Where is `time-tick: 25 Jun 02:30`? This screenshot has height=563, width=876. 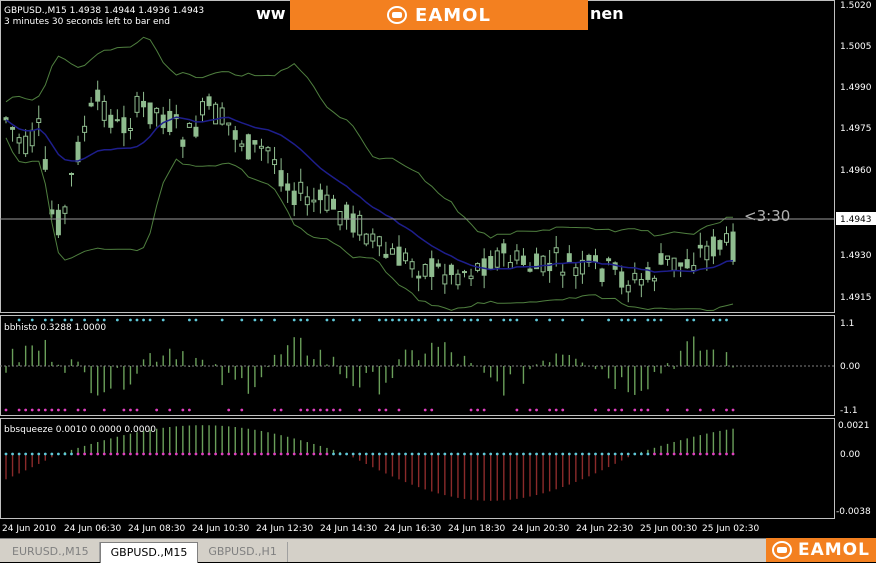
time-tick: 25 Jun 02:30 is located at coordinates (730, 529).